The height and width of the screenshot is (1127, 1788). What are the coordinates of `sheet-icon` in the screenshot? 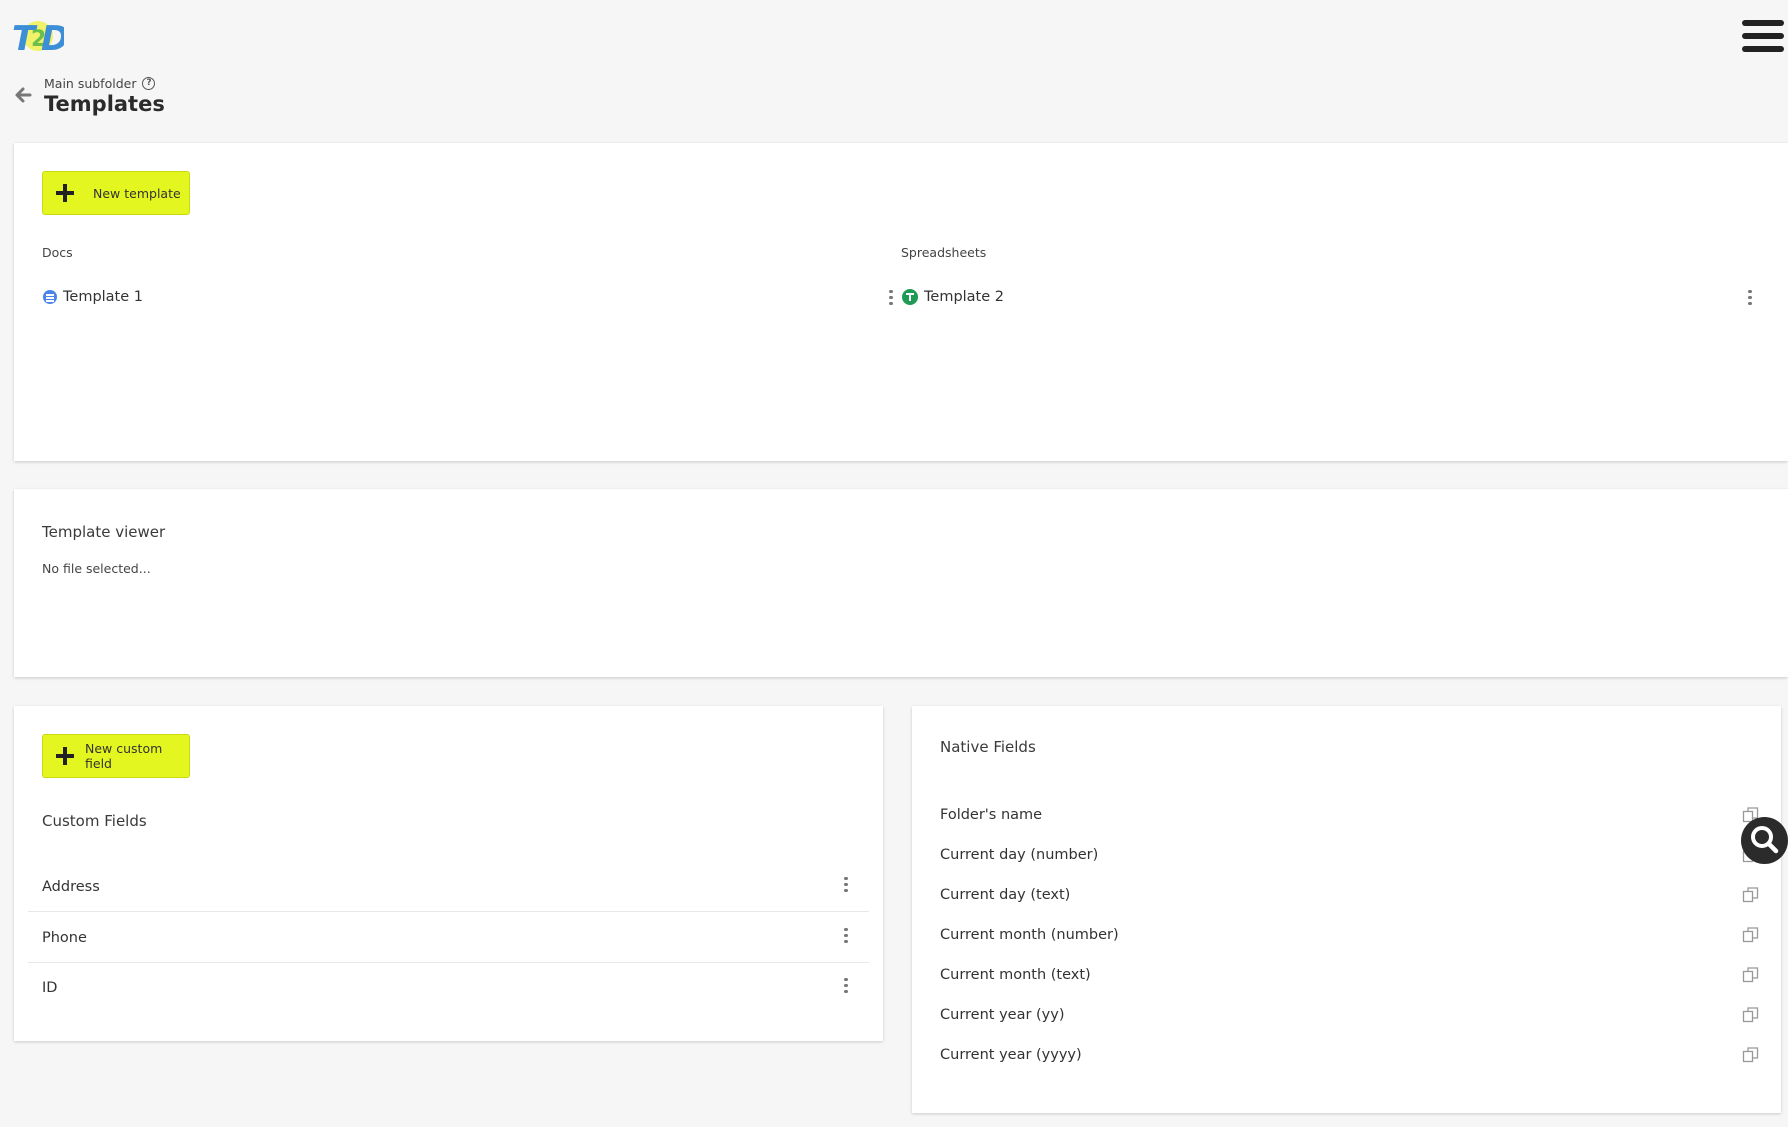 It's located at (910, 297).